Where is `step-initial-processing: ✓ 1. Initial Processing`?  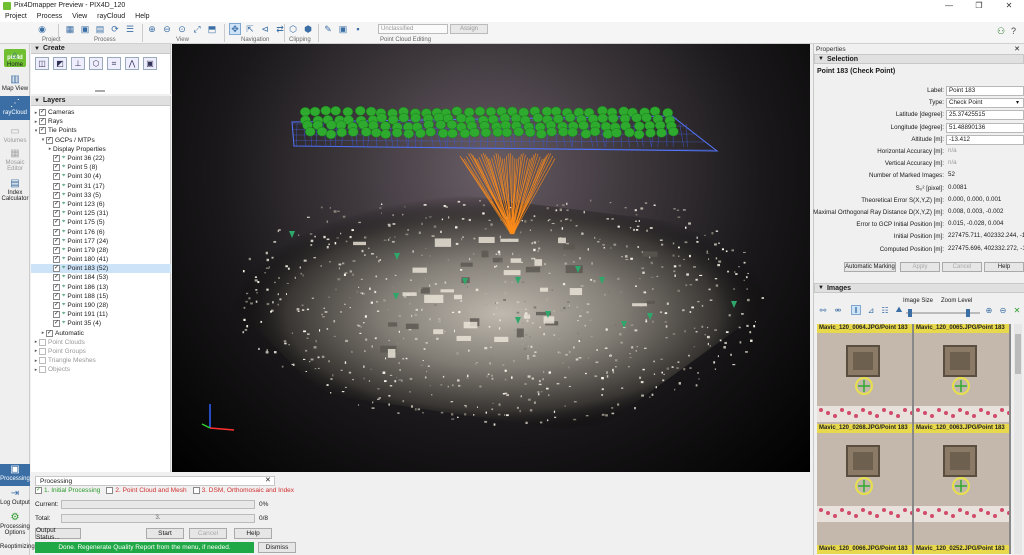
step-initial-processing: ✓ 1. Initial Processing is located at coordinates (67, 490).